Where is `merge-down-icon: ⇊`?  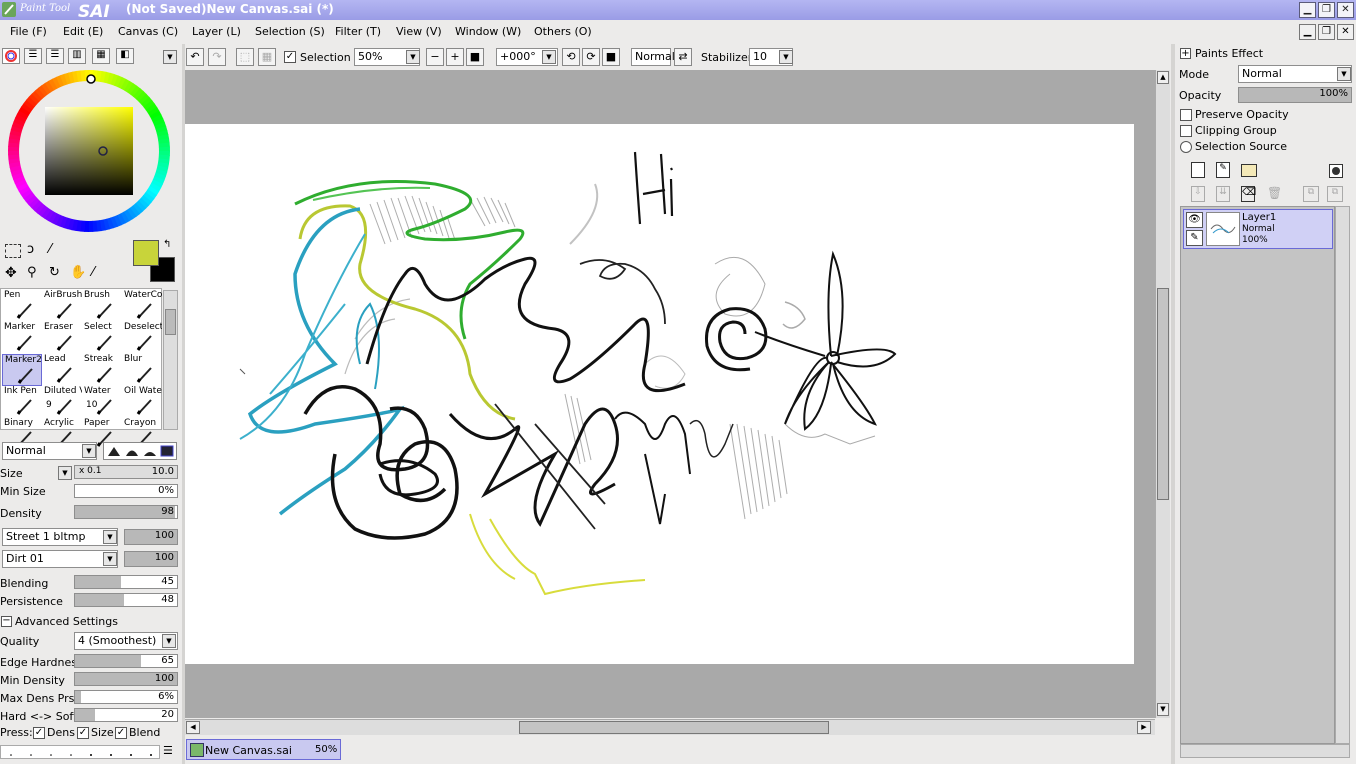
merge-down-icon: ⇊ is located at coordinates (1223, 194).